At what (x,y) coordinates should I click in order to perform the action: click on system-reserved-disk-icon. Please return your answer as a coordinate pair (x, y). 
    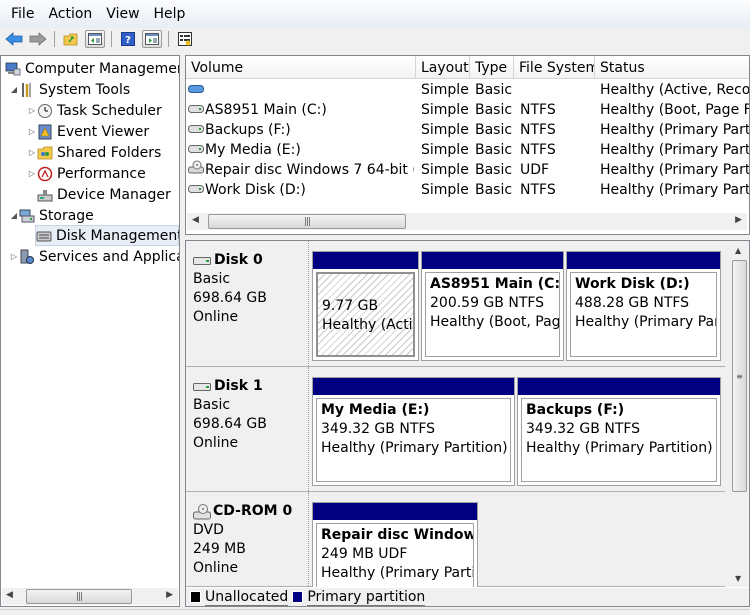
    Looking at the image, I should click on (196, 90).